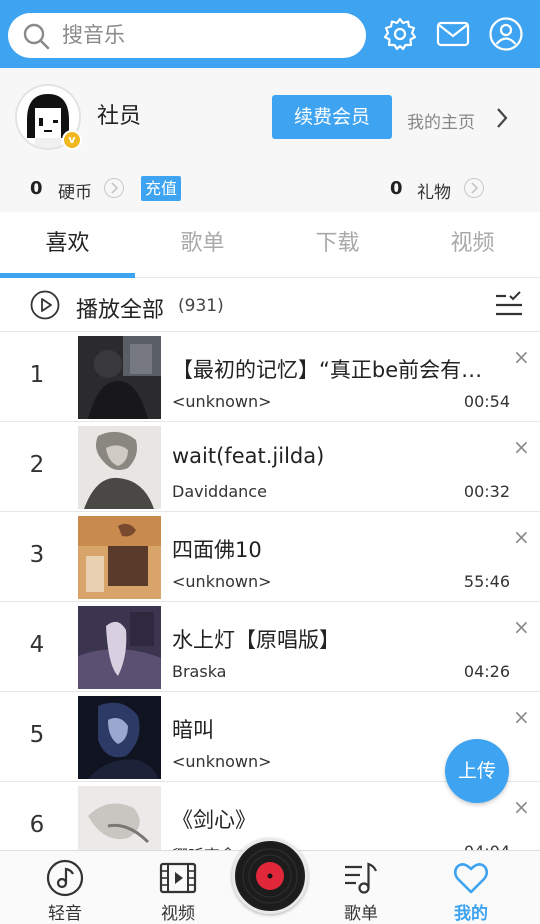  I want to click on username: 社员, so click(119, 116).